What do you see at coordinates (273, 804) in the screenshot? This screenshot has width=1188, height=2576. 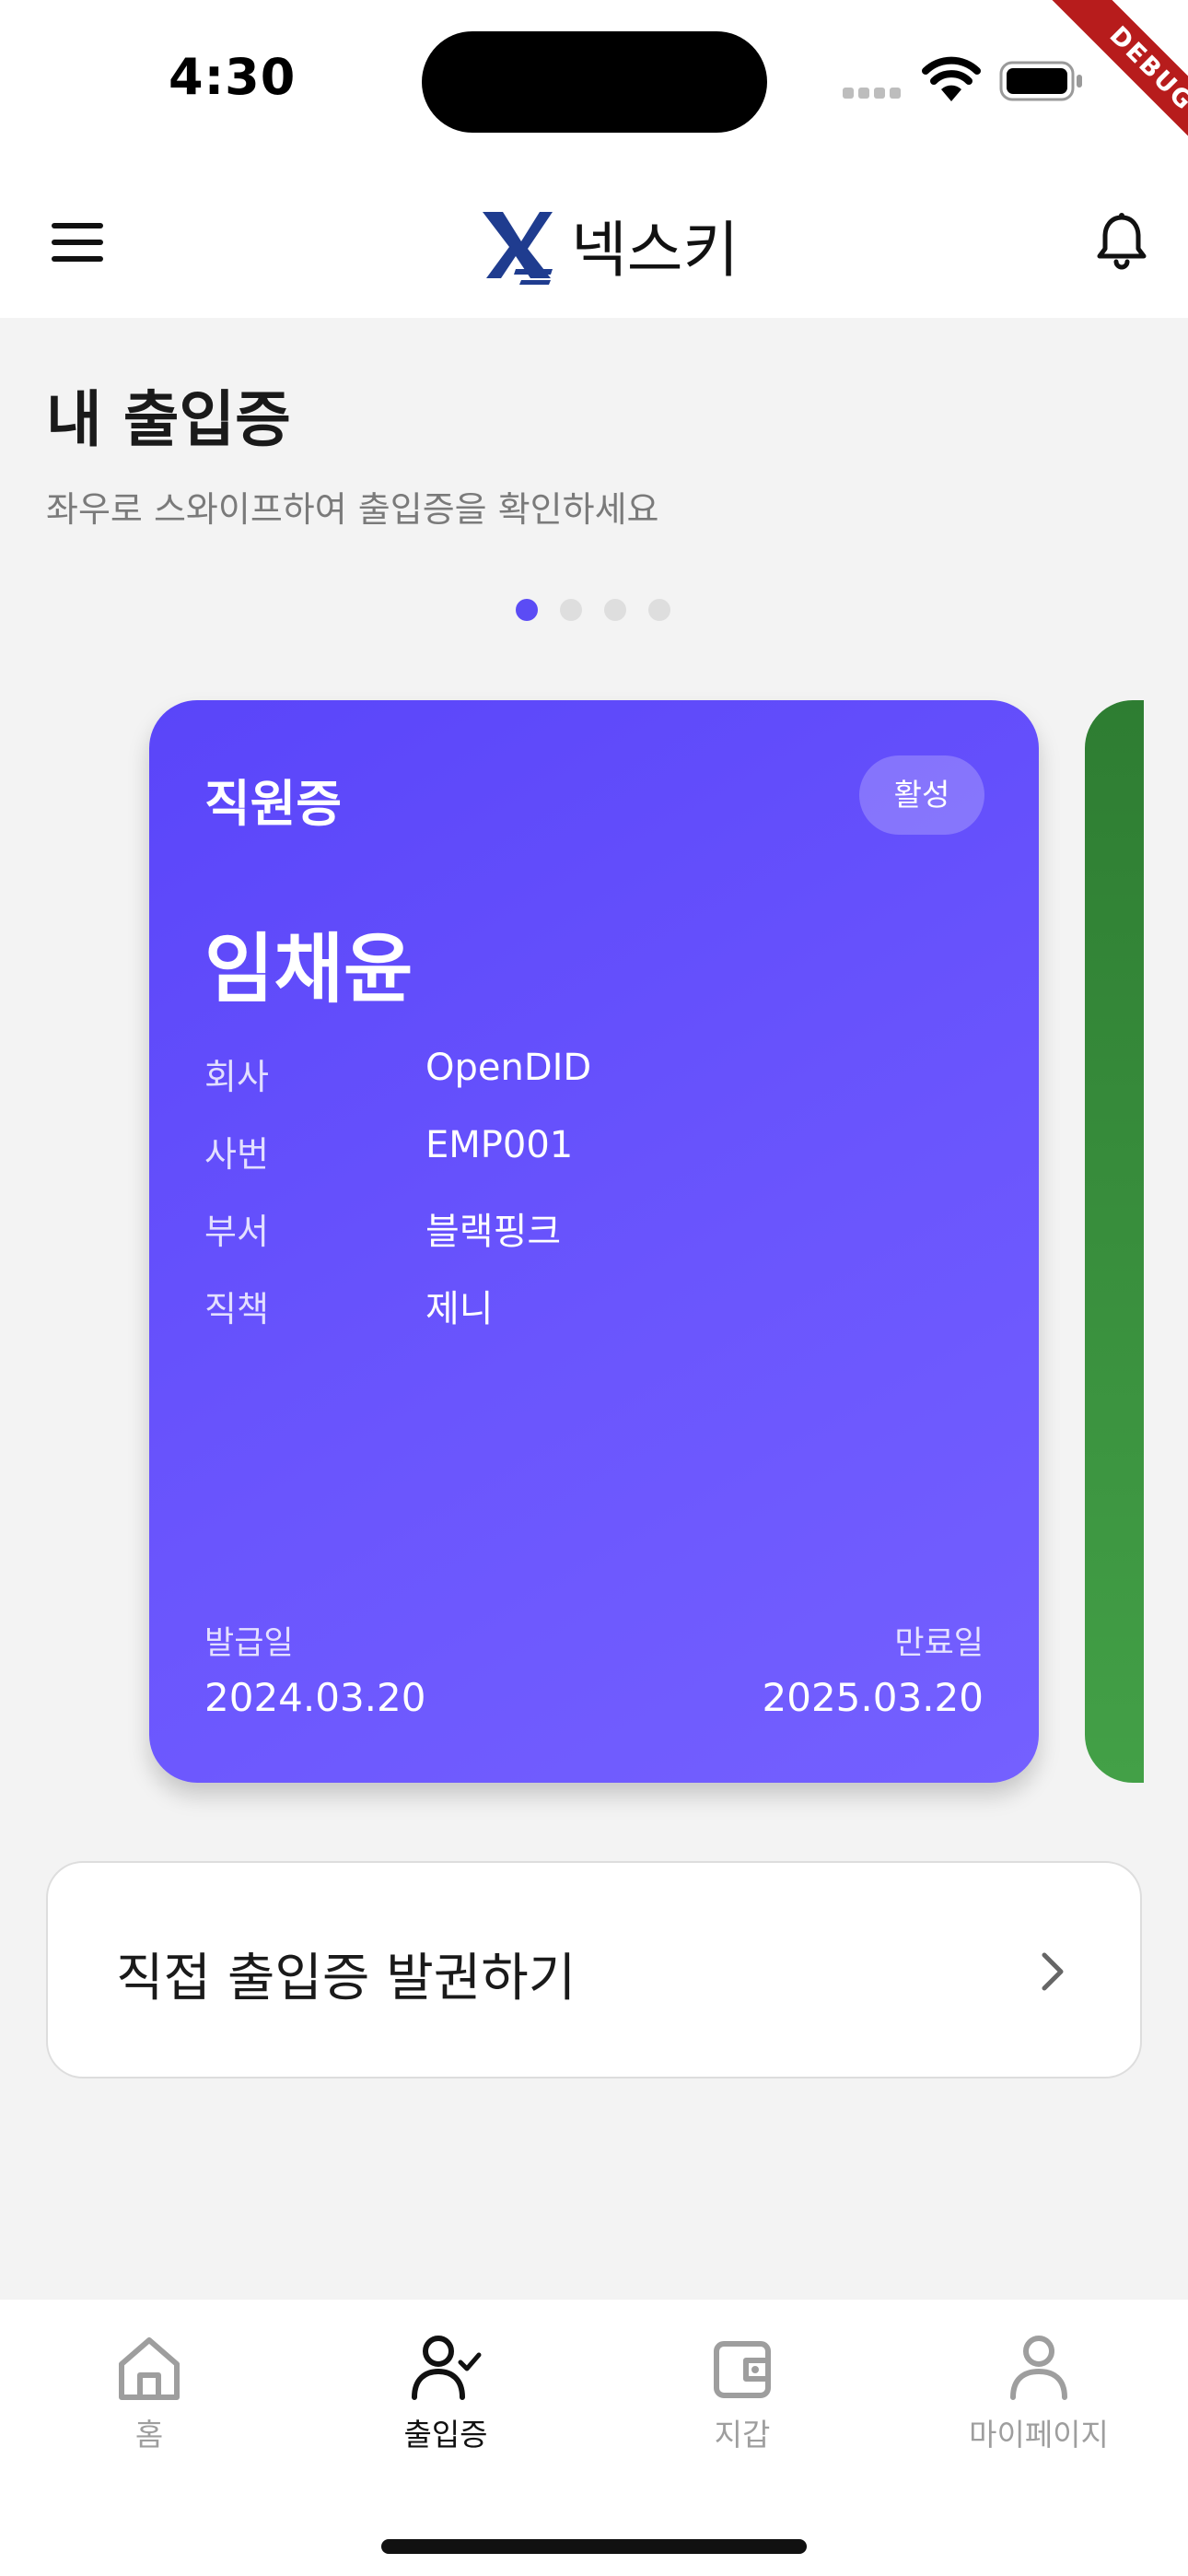 I see `card-type: 직원증` at bounding box center [273, 804].